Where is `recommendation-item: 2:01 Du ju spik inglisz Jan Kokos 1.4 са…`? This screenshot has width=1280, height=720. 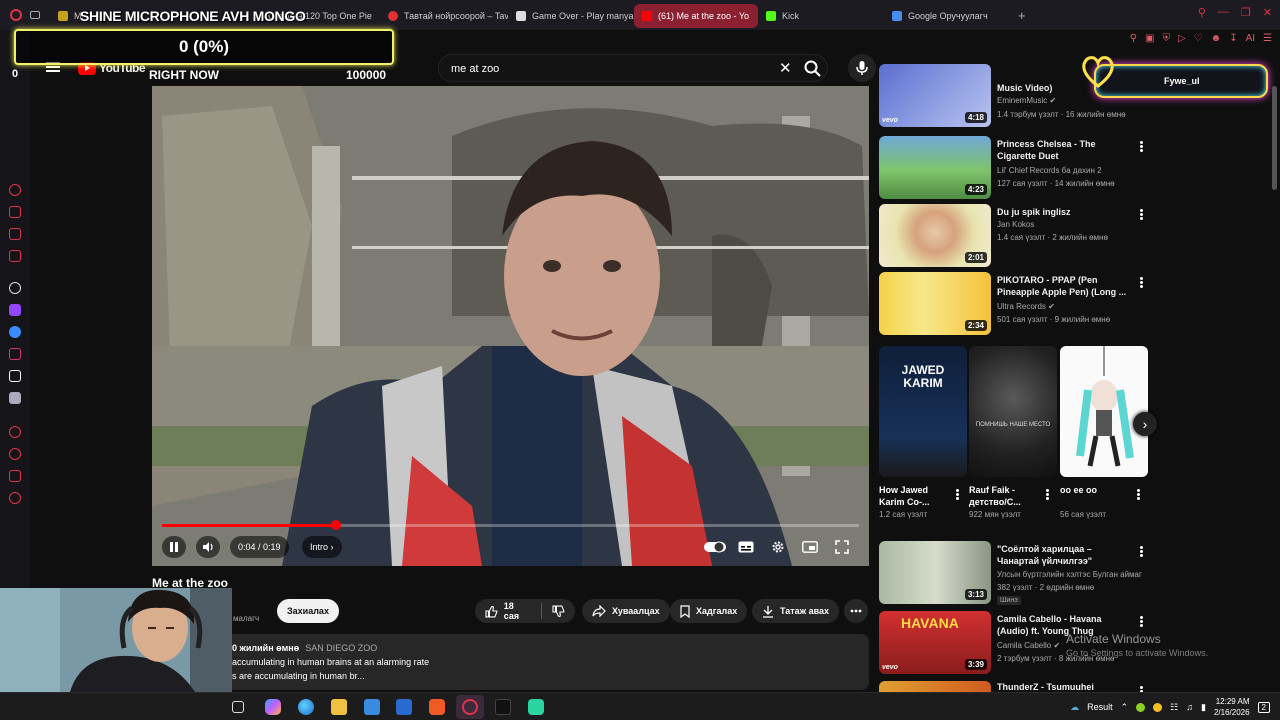 recommendation-item: 2:01 Du ju spik inglisz Jan Kokos 1.4 са… is located at coordinates (1069, 236).